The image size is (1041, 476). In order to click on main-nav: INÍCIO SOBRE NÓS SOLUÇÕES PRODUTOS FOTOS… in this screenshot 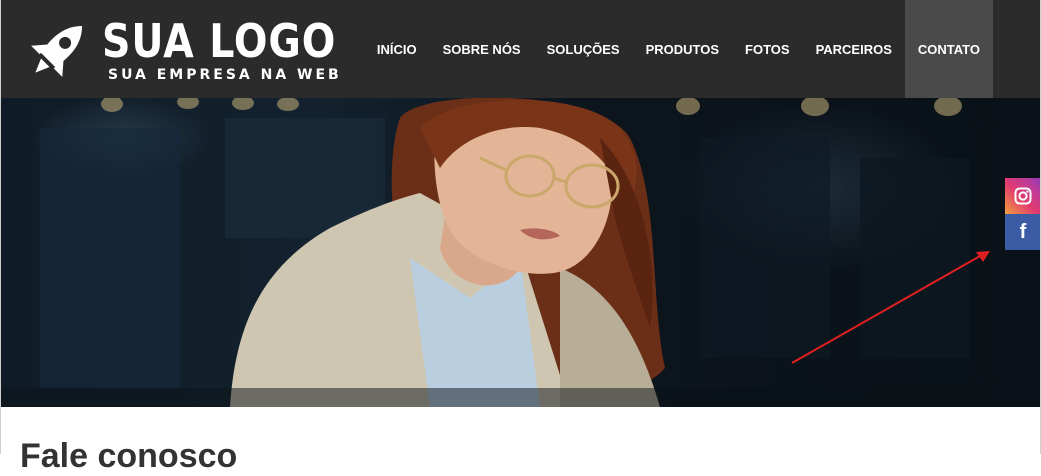, I will do `click(678, 49)`.